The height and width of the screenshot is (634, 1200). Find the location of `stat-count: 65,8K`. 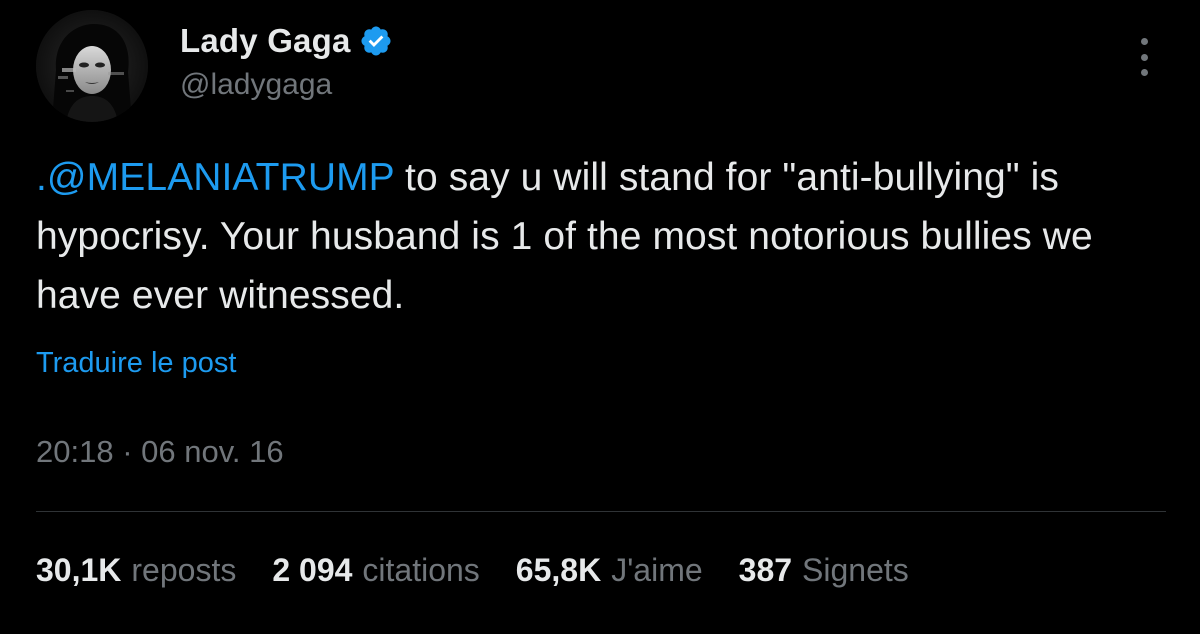

stat-count: 65,8K is located at coordinates (558, 570).